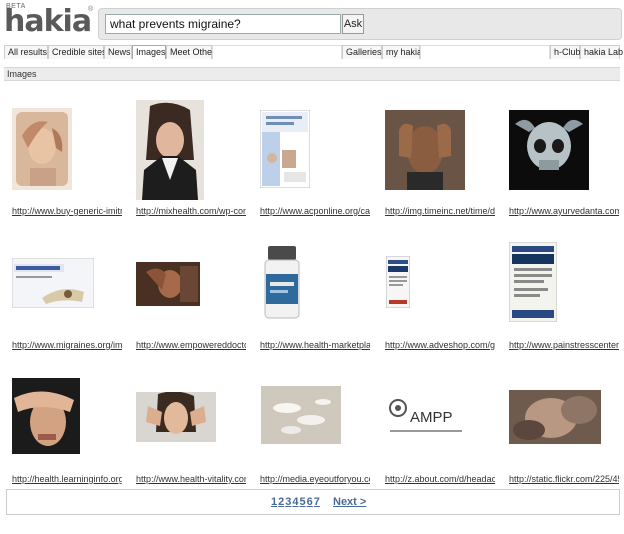  What do you see at coordinates (149, 52) in the screenshot?
I see `tab-images: Images` at bounding box center [149, 52].